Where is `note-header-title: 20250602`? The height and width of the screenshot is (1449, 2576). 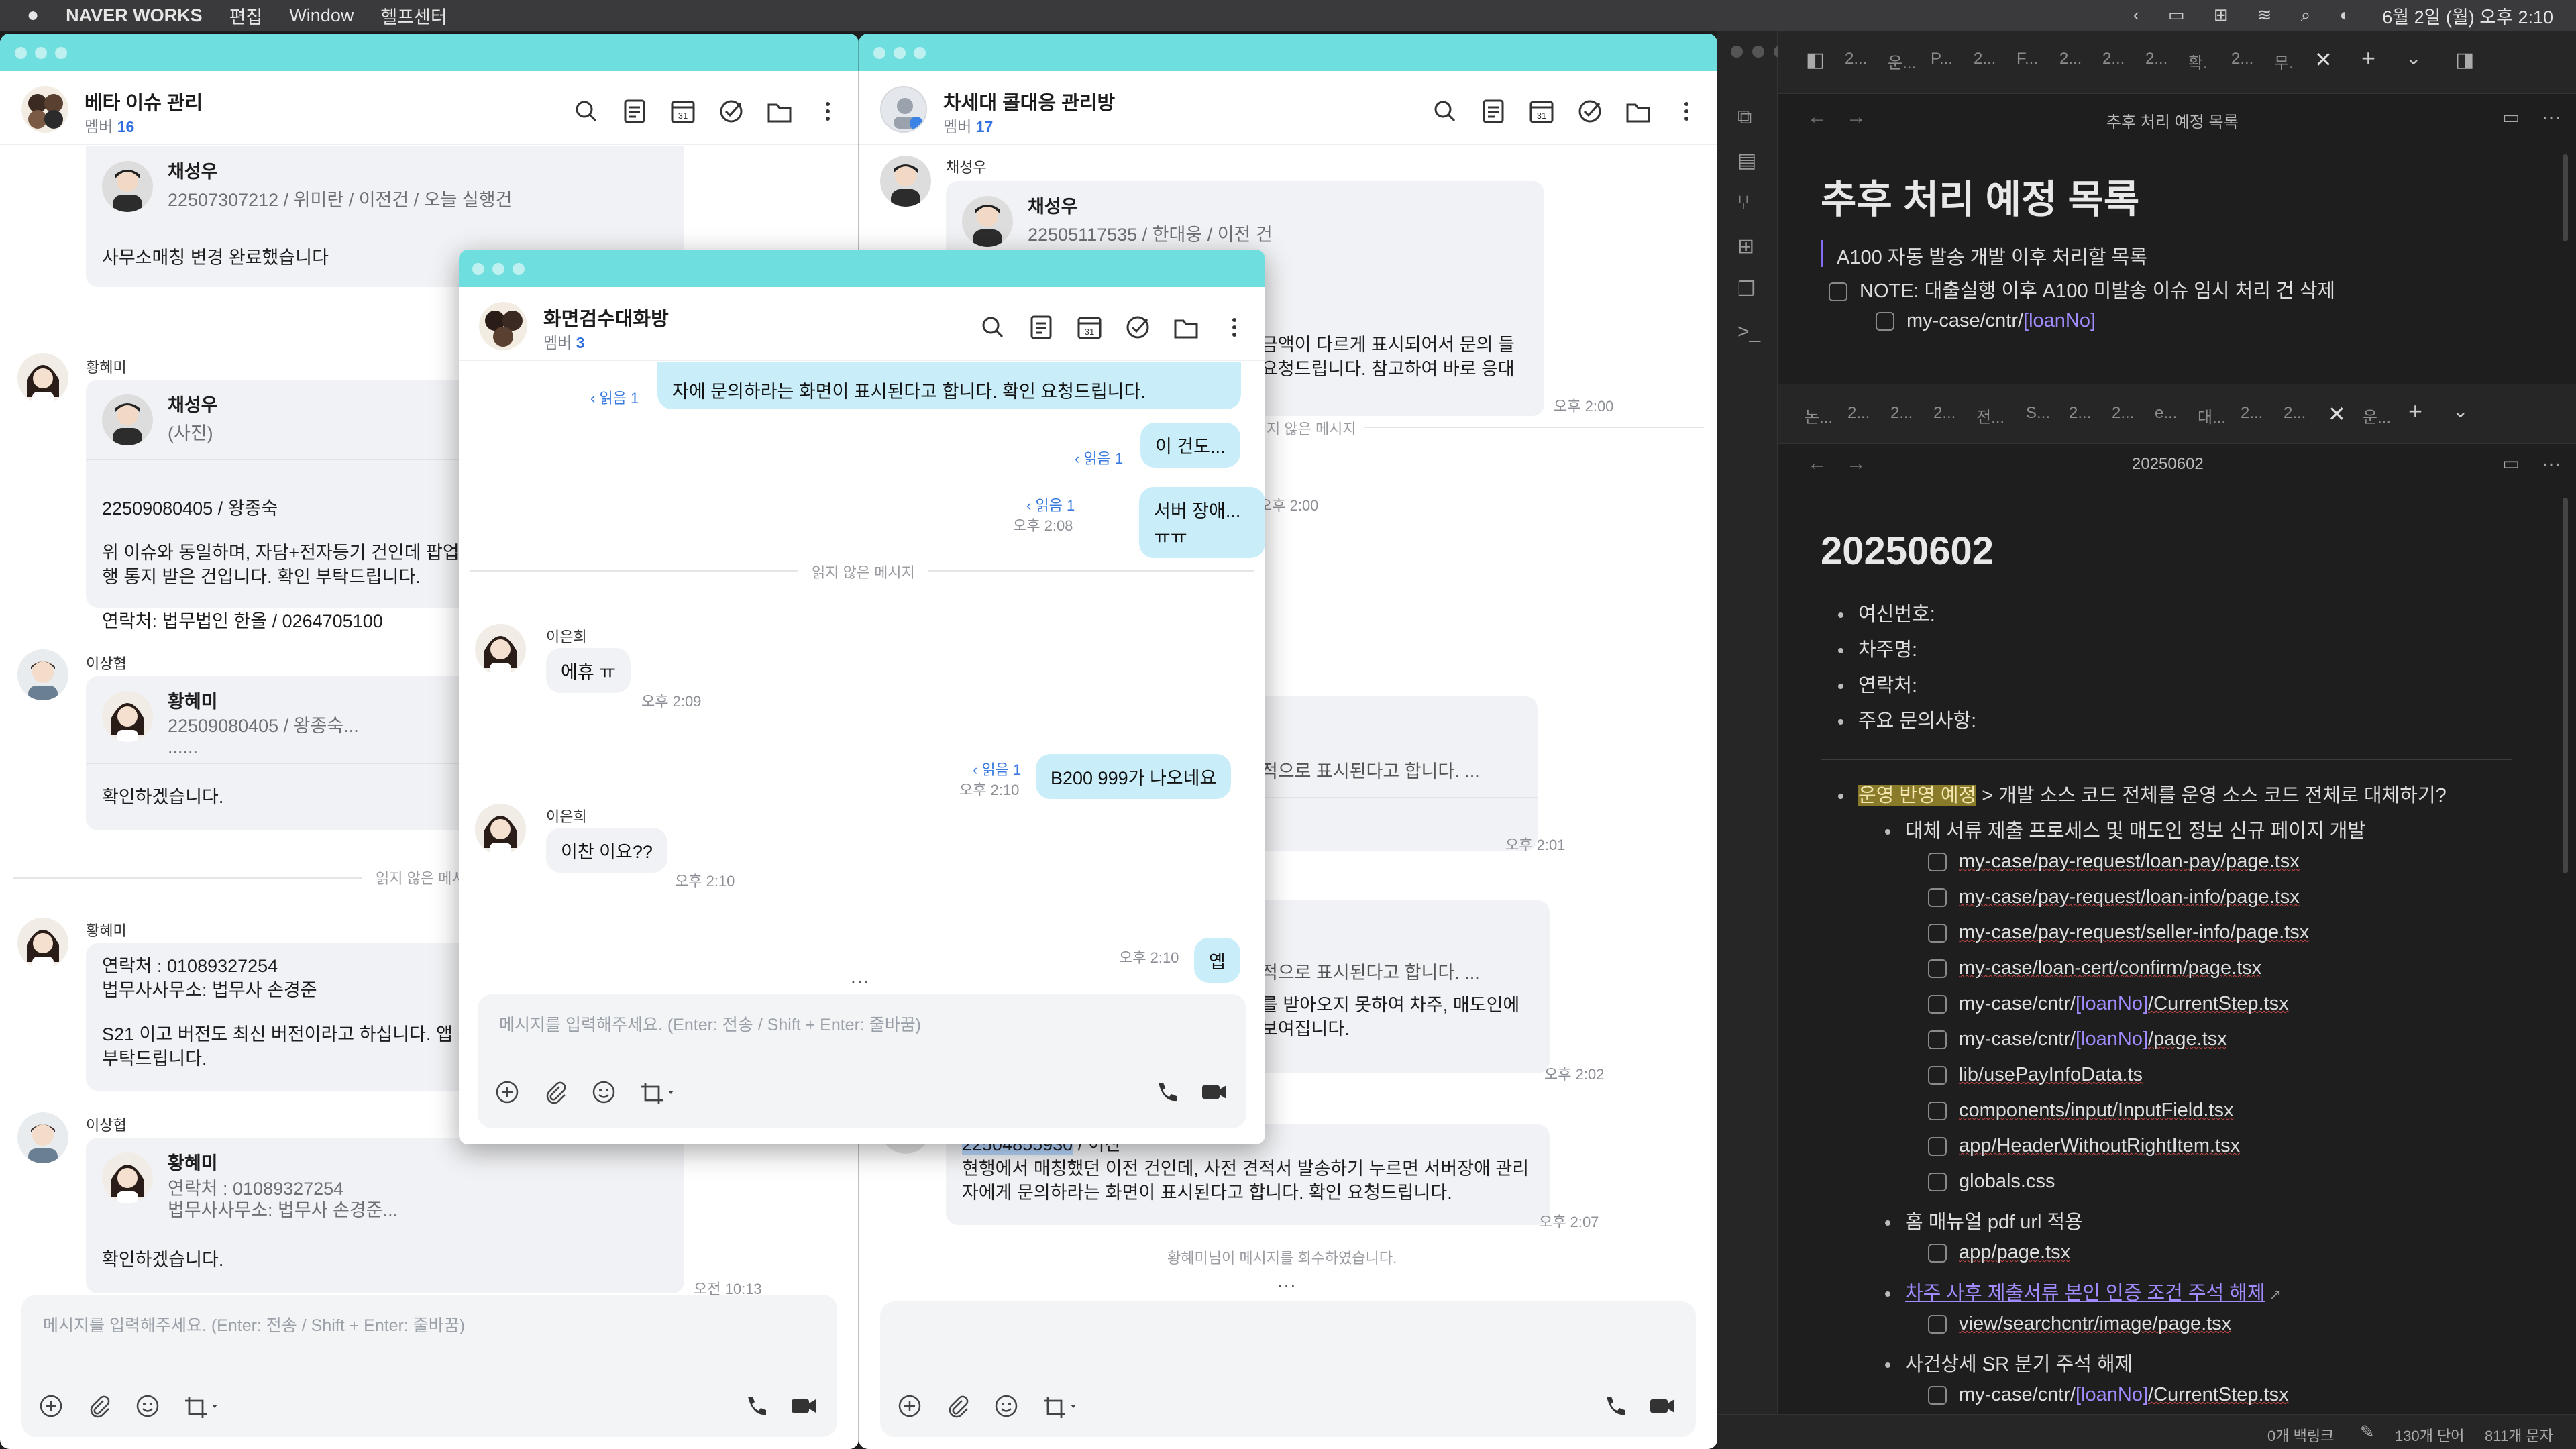
note-header-title: 20250602 is located at coordinates (2168, 464).